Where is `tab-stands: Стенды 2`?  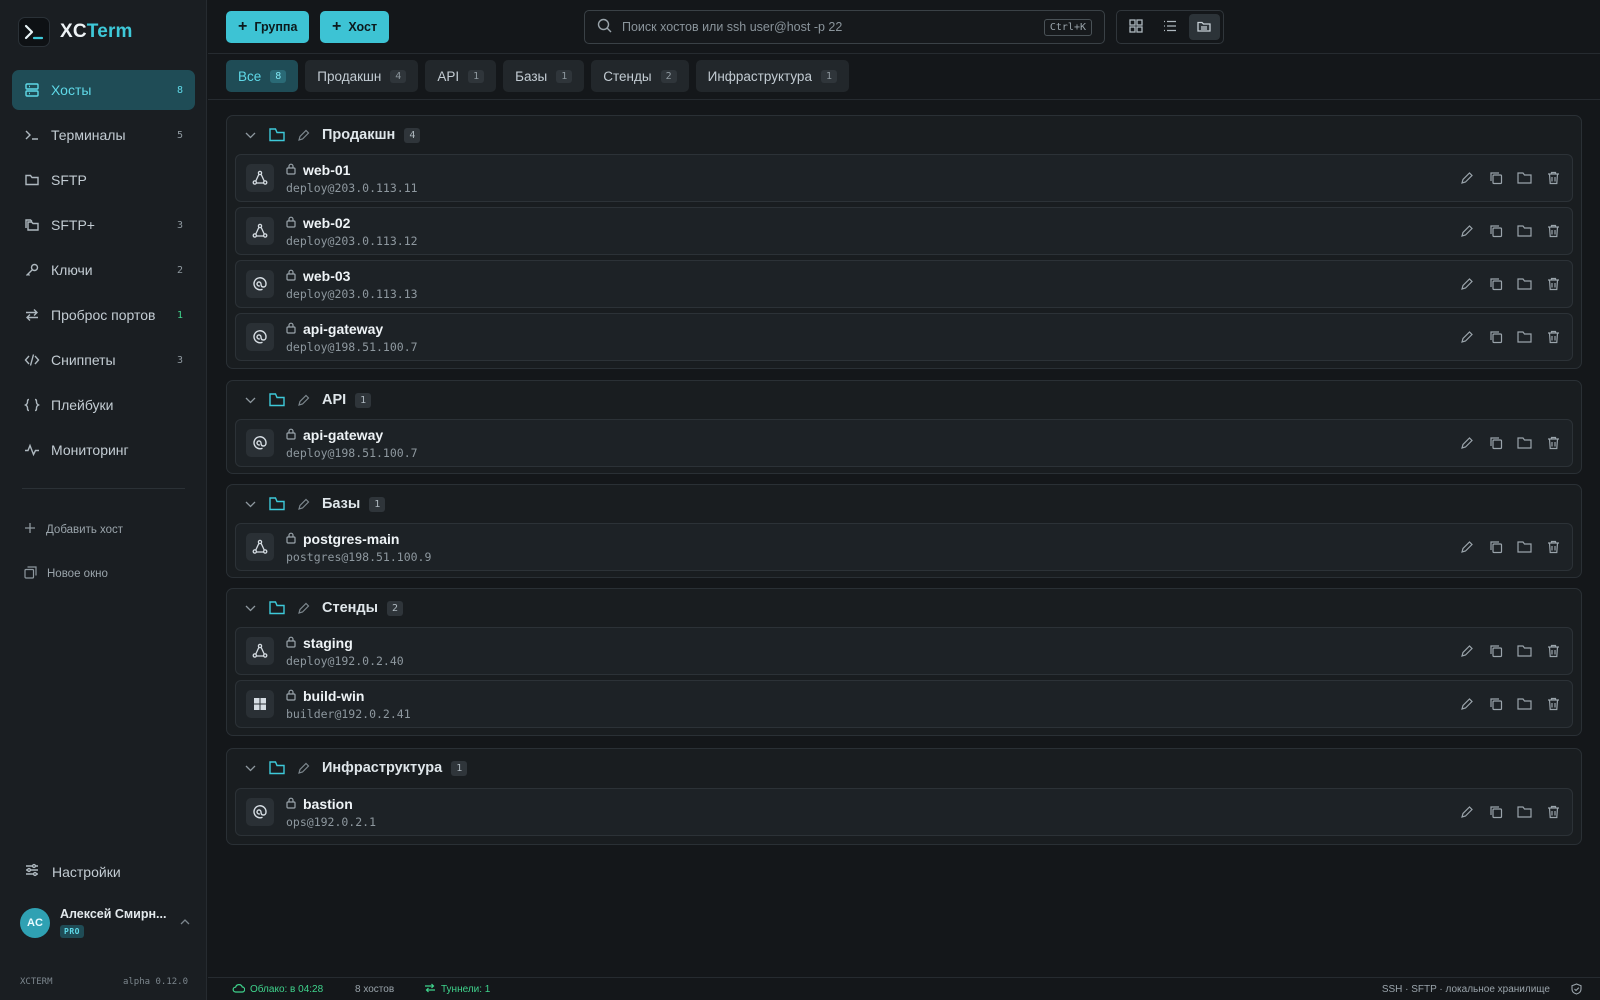 tab-stands: Стенды 2 is located at coordinates (640, 76).